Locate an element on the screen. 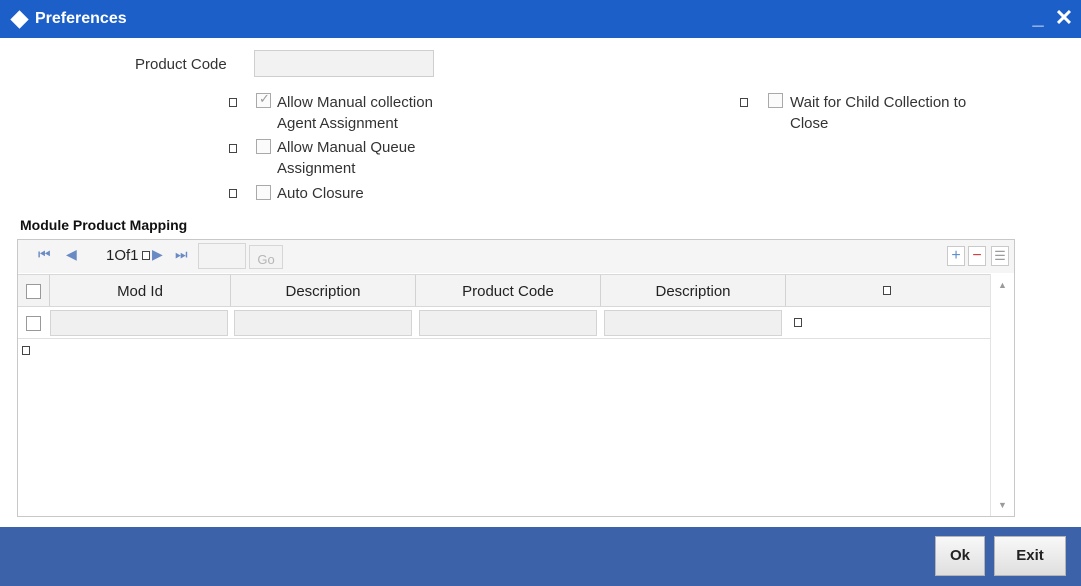 Image resolution: width=1081 pixels, height=586 pixels. scroll-up-icon: ▲ is located at coordinates (1002, 285).